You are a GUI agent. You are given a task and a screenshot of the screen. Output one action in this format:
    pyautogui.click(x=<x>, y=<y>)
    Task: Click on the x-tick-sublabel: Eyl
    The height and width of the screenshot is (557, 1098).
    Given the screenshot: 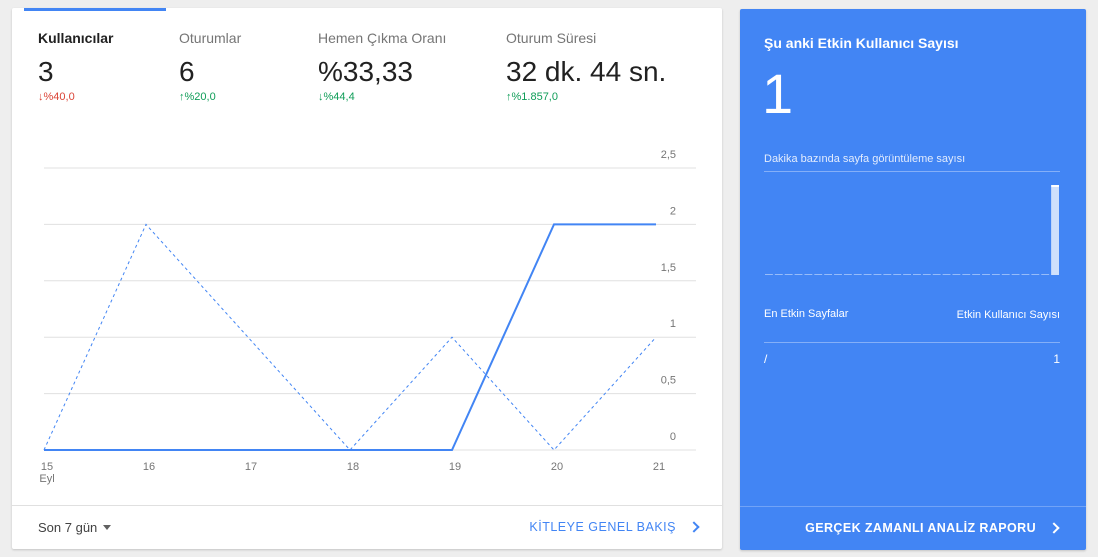 What is the action you would take?
    pyautogui.click(x=46, y=479)
    